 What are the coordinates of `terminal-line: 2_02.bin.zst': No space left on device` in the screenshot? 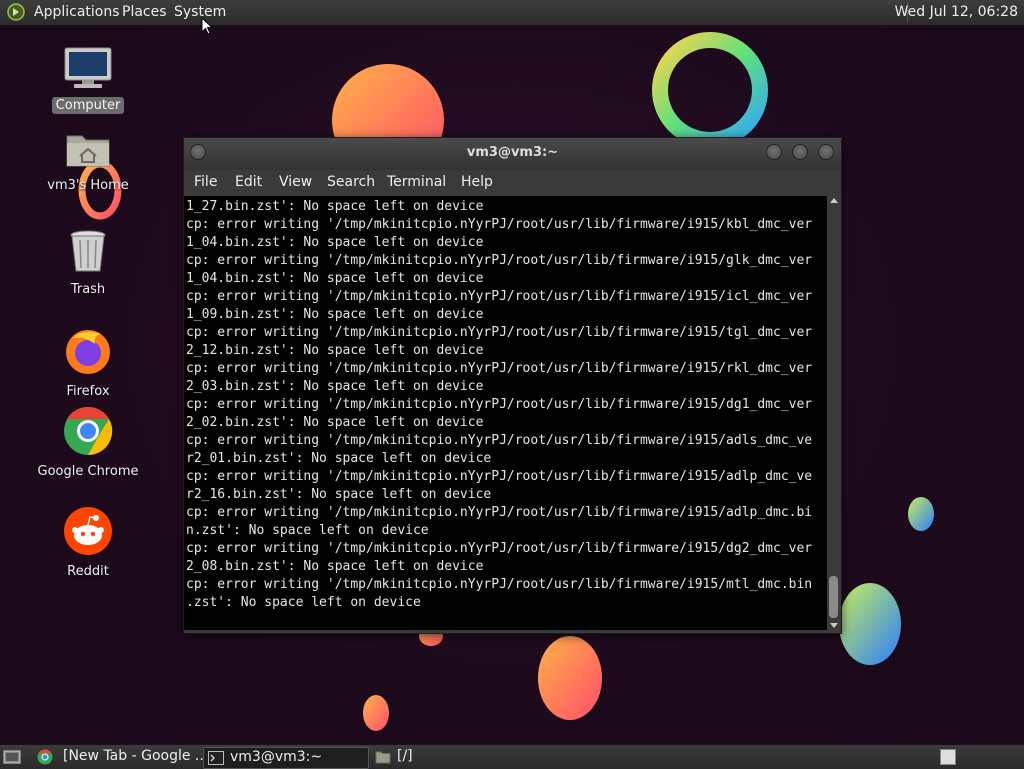 It's located at (335, 422).